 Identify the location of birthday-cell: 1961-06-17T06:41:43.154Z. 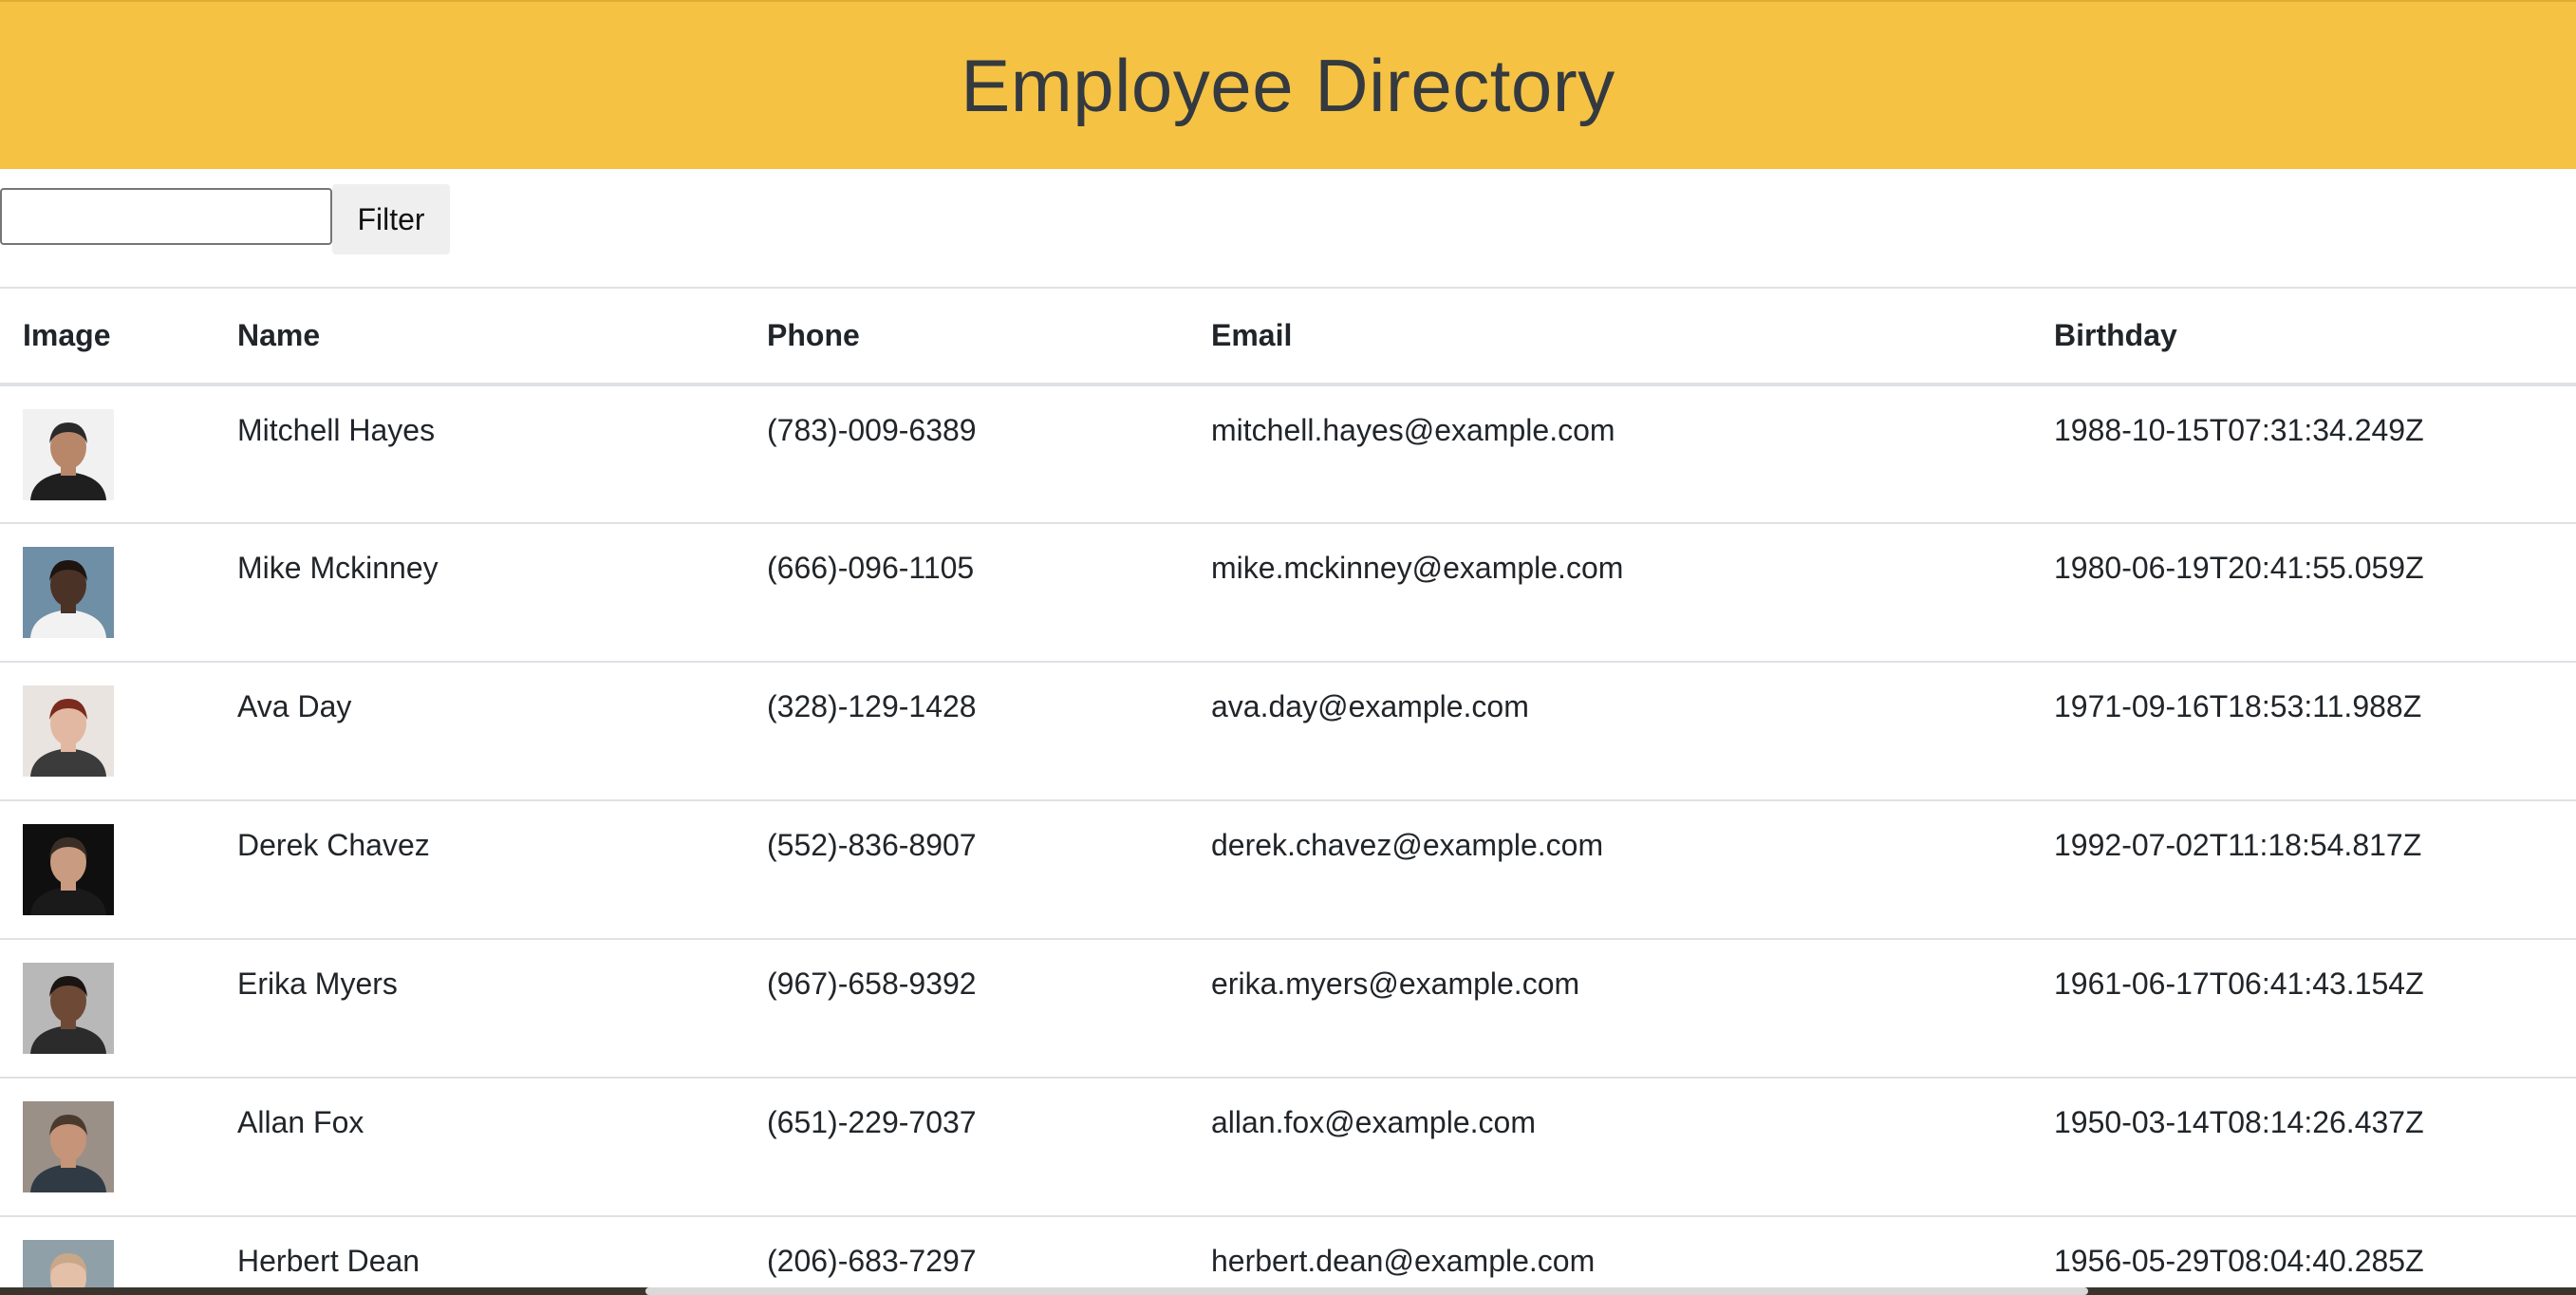
(2303, 1009).